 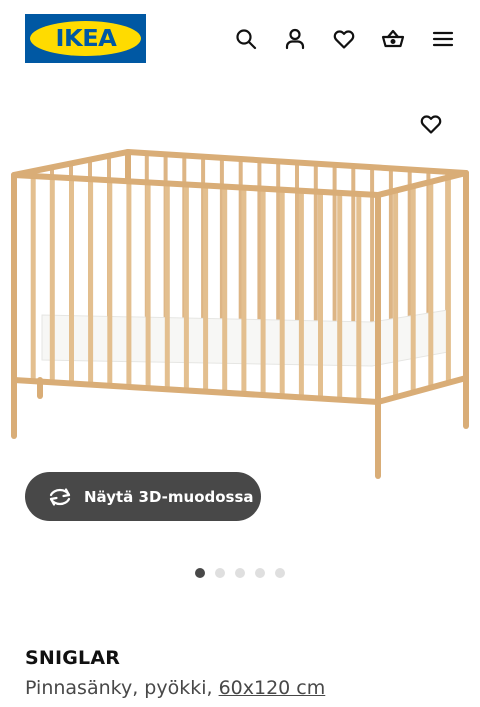 What do you see at coordinates (272, 688) in the screenshot?
I see `product-size-link: 60x120 cm` at bounding box center [272, 688].